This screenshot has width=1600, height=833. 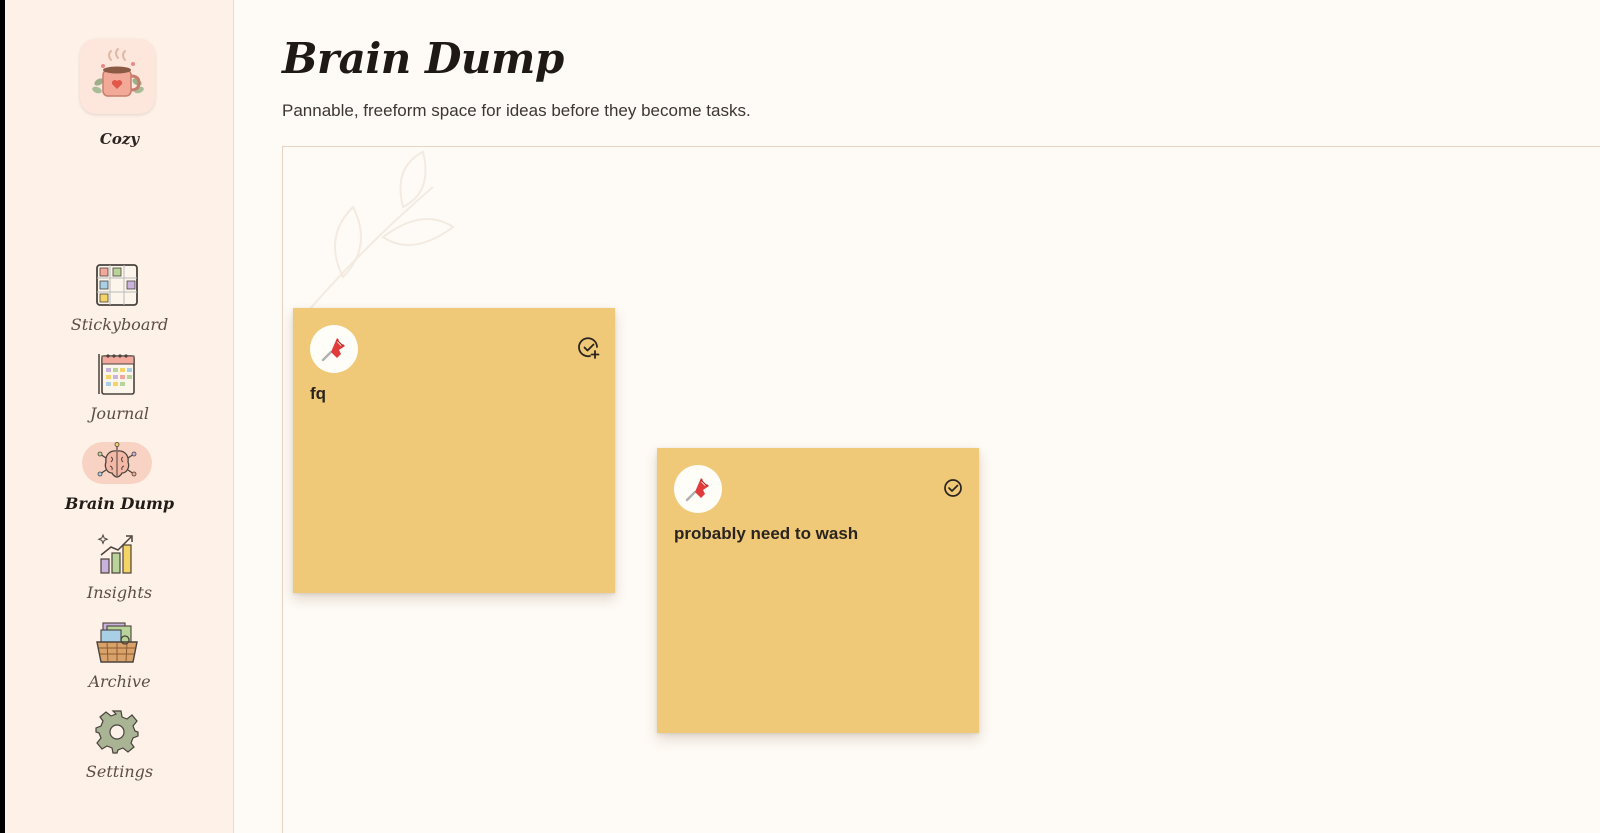 I want to click on check-add-icon, so click(x=589, y=348).